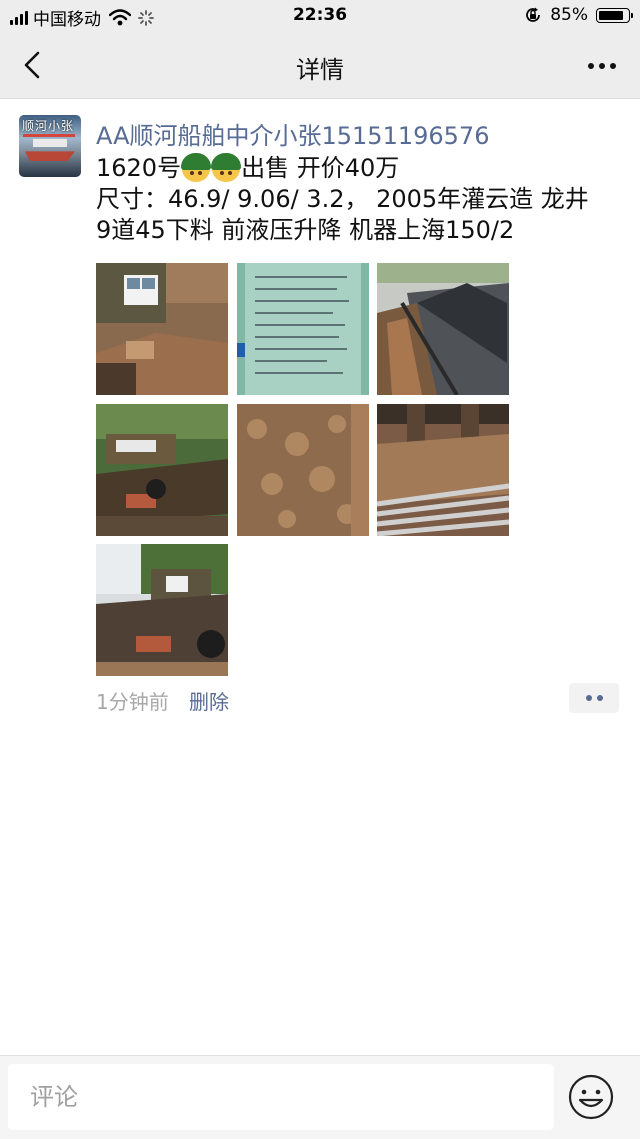 The image size is (640, 1139). Describe the element at coordinates (50, 146) in the screenshot. I see `avatar: 顺河小张` at that location.